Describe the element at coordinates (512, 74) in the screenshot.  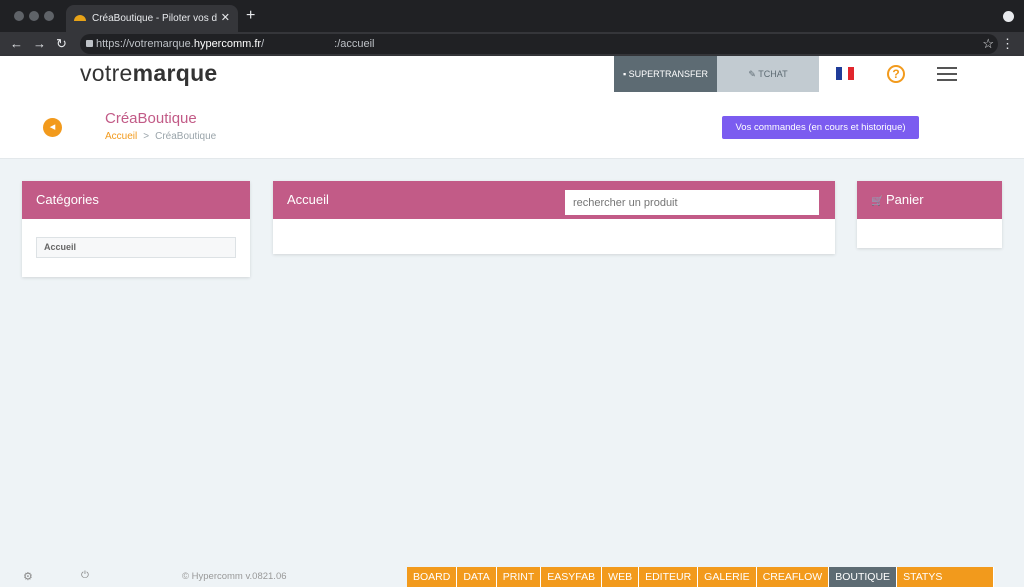
I see `app-header: votremarque ▪ SUPERTRANSFER ✎ TCHAT ?` at that location.